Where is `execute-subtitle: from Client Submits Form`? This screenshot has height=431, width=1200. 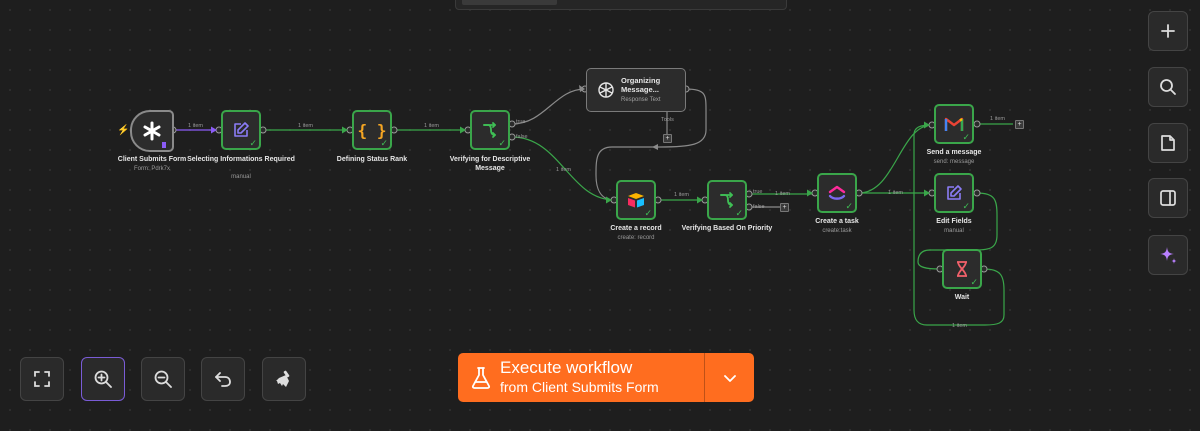
execute-subtitle: from Client Submits Form is located at coordinates (579, 387).